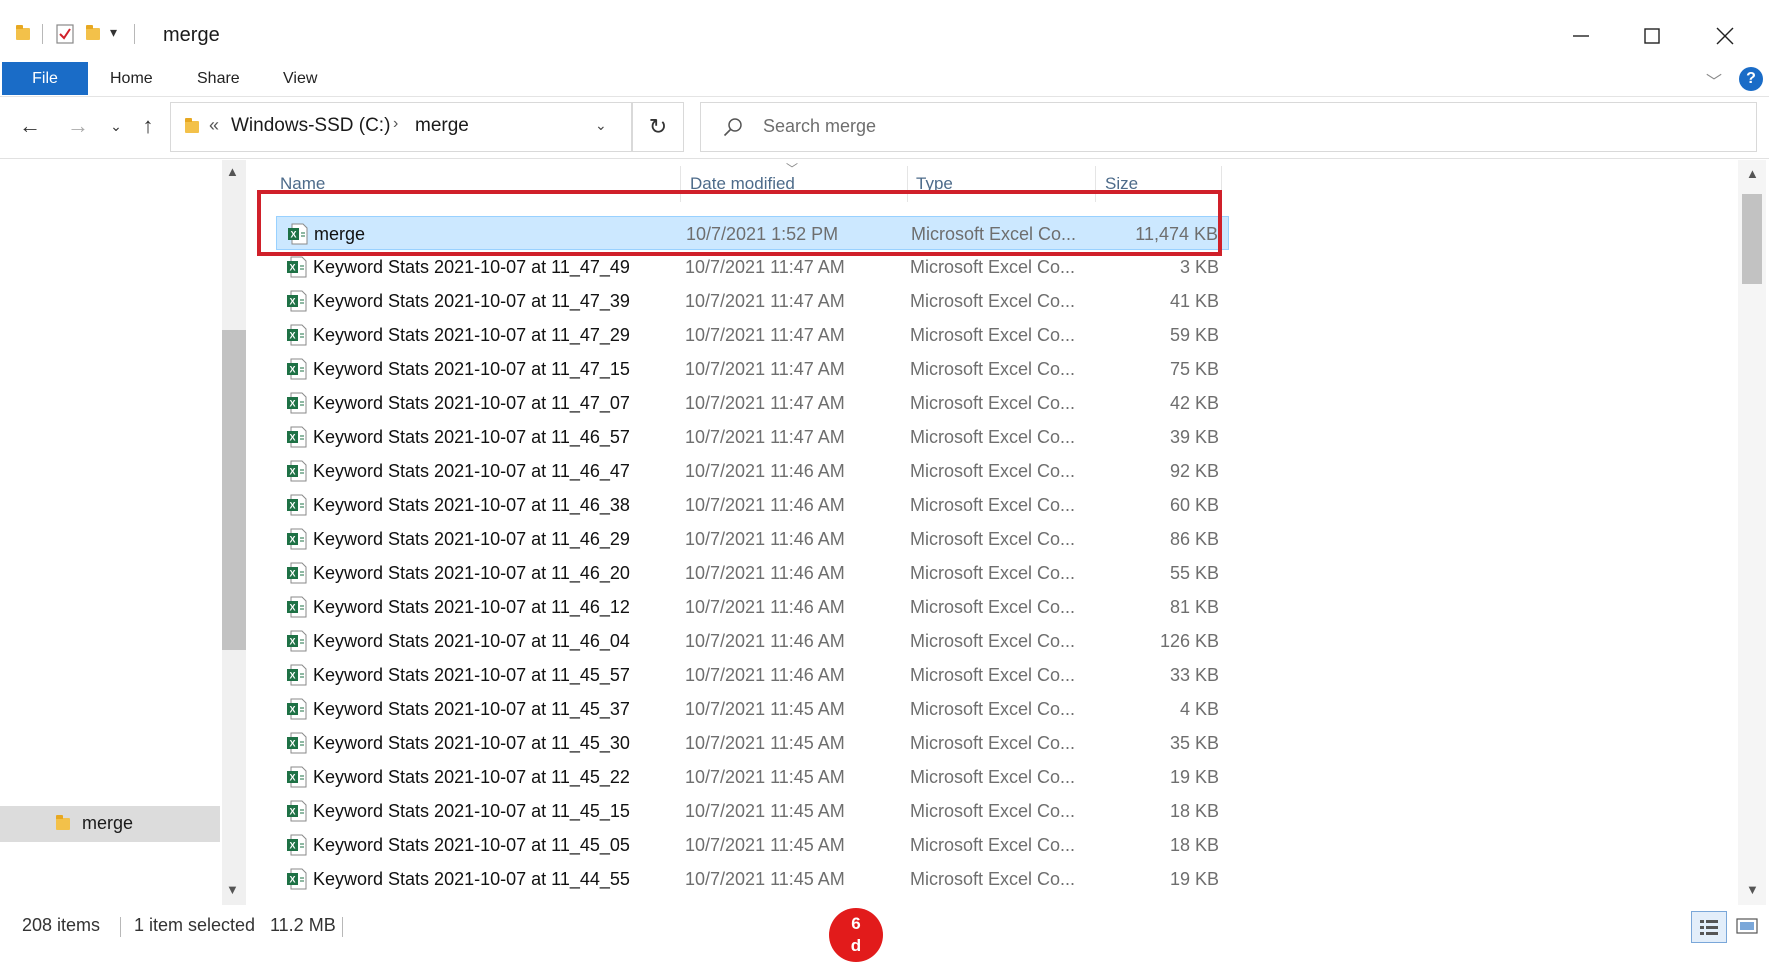 Image resolution: width=1769 pixels, height=972 pixels. What do you see at coordinates (442, 126) in the screenshot?
I see `breadcrumb-folder: merge` at bounding box center [442, 126].